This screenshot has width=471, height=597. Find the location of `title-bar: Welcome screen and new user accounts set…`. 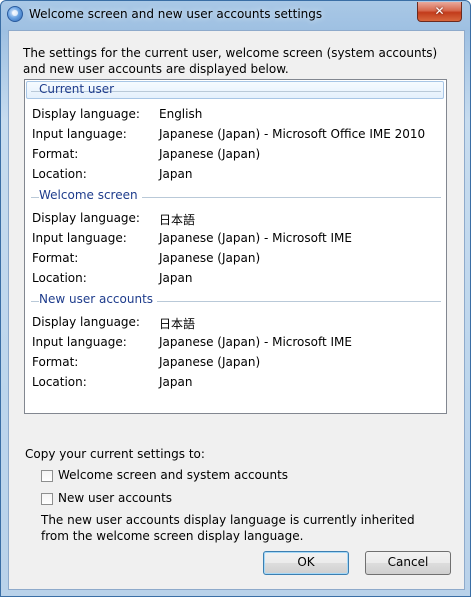

title-bar: Welcome screen and new user accounts set… is located at coordinates (235, 15).